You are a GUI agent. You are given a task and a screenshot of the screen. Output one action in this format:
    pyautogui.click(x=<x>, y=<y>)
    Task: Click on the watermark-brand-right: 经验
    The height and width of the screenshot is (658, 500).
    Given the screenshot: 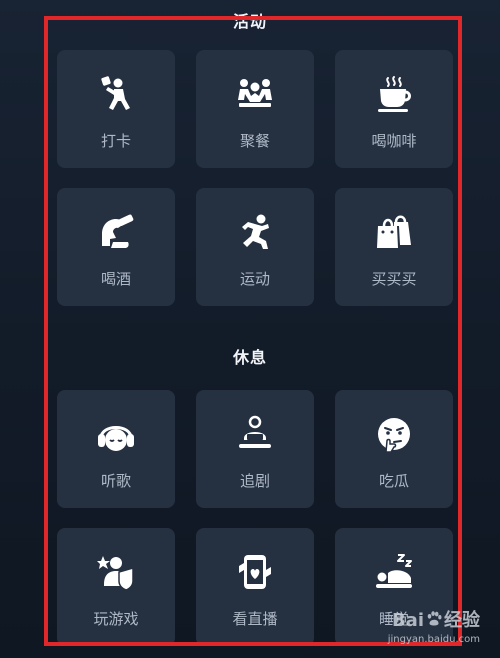 What is the action you would take?
    pyautogui.click(x=462, y=620)
    